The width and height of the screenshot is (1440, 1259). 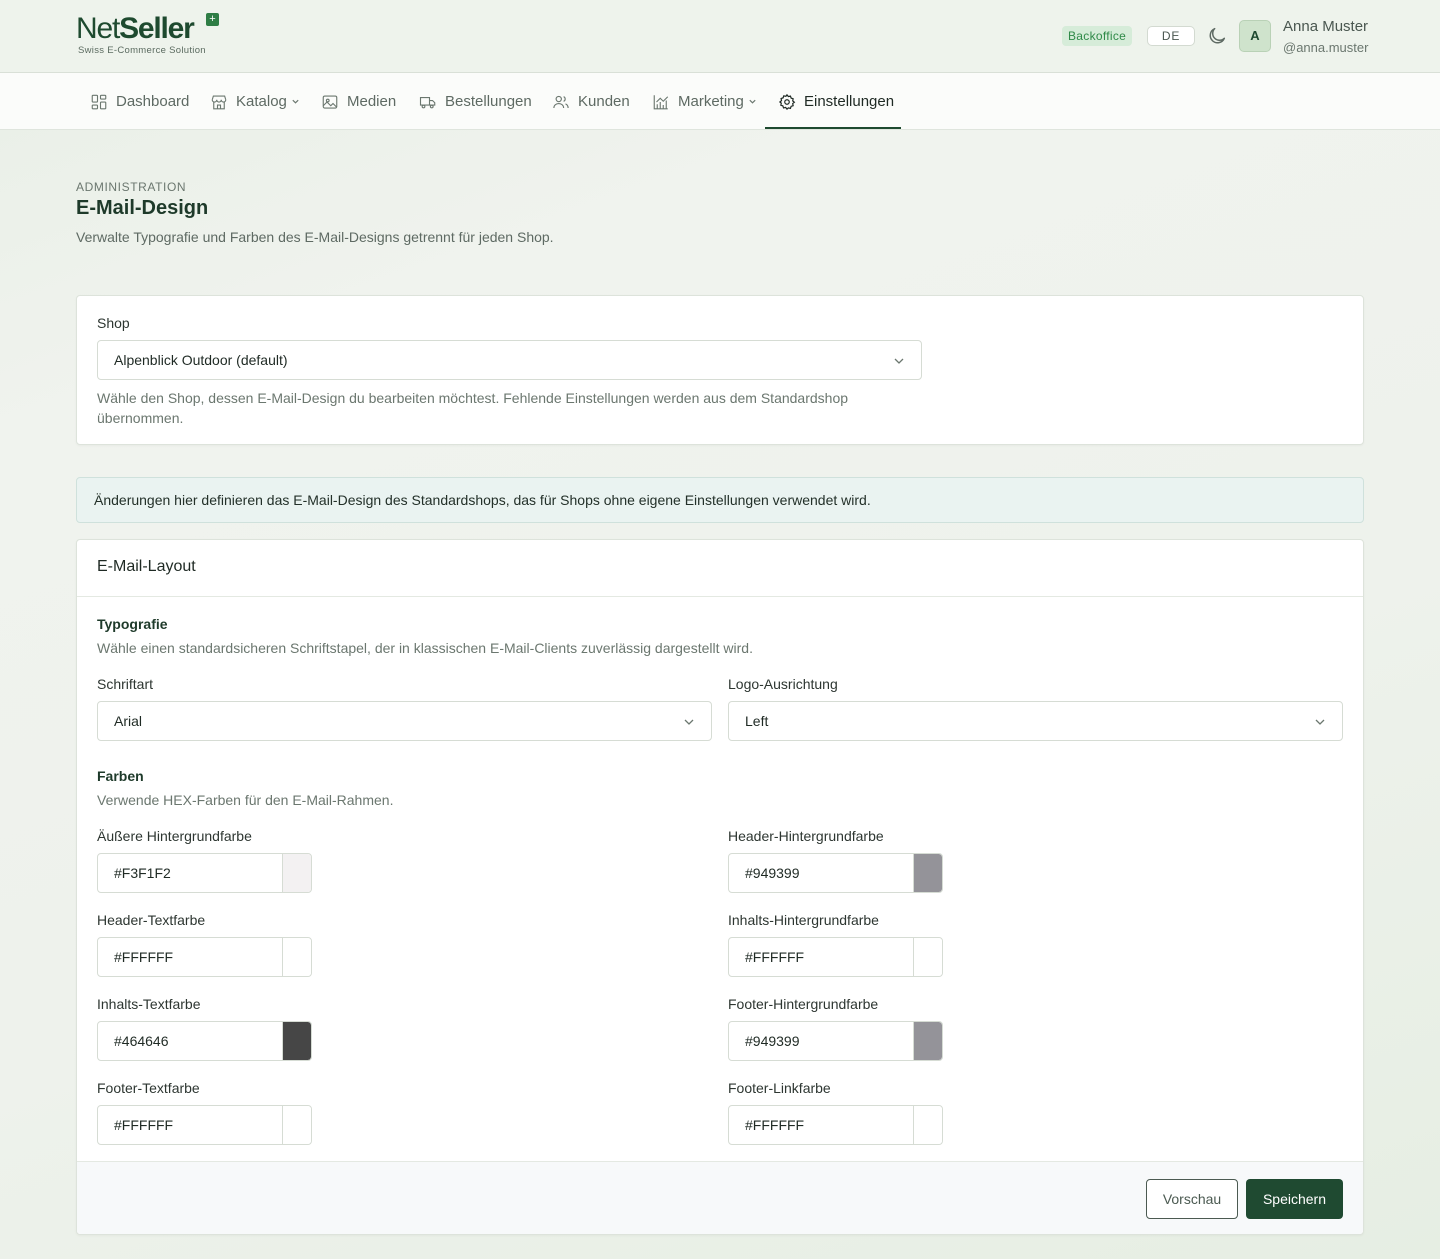 What do you see at coordinates (835, 873) in the screenshot?
I see `header-background-color-input: #949399` at bounding box center [835, 873].